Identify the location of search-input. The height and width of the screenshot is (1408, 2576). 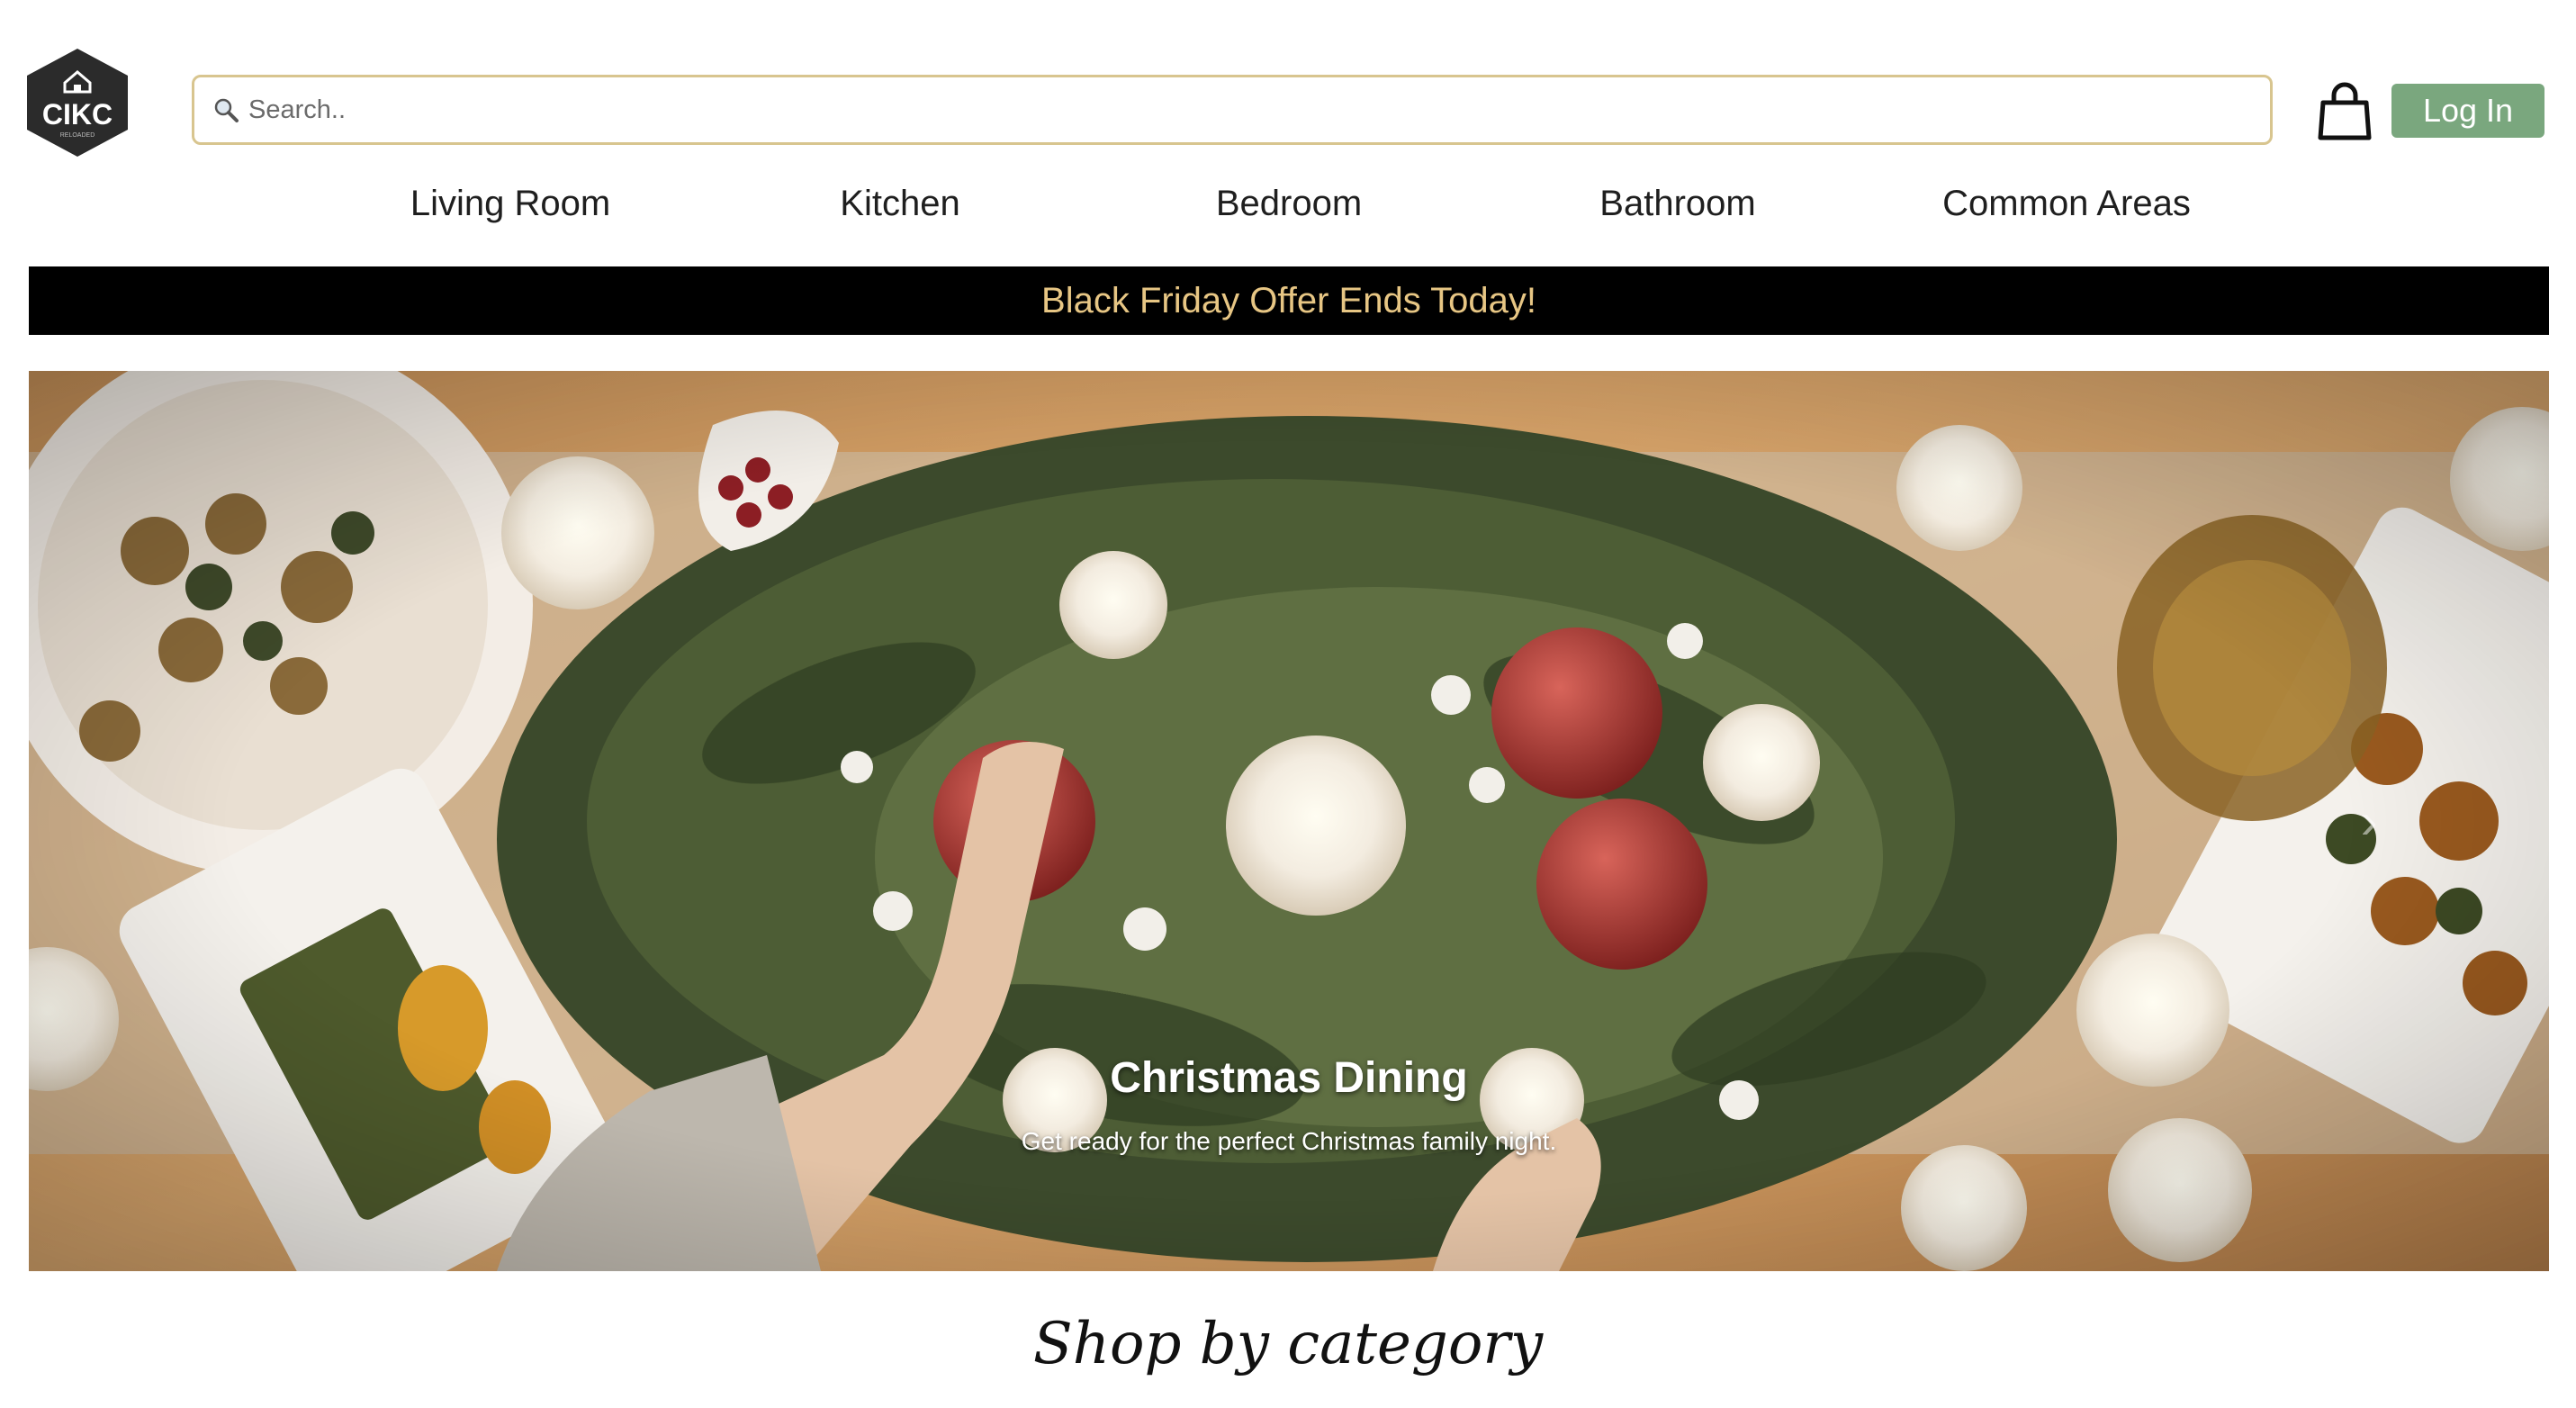
(1238, 110).